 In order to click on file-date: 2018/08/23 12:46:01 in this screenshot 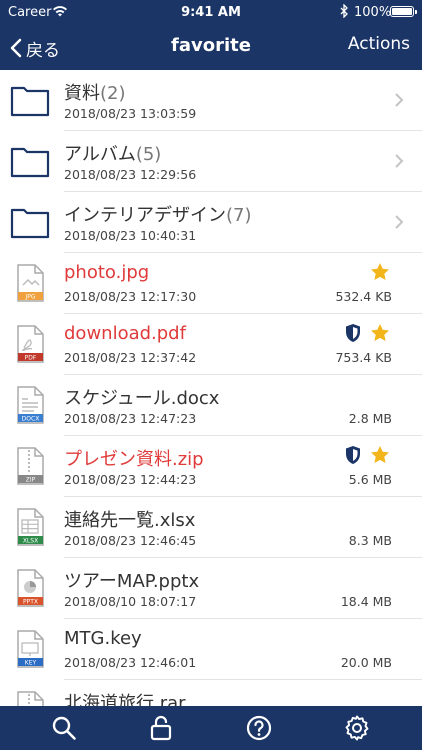, I will do `click(130, 662)`.